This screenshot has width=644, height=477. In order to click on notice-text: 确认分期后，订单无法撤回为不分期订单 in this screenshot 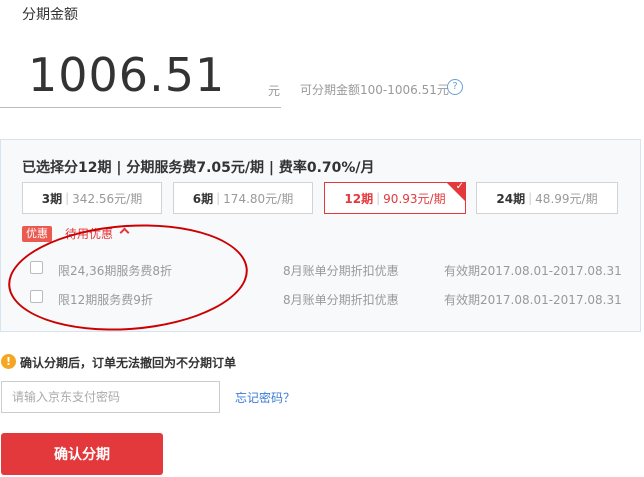, I will do `click(128, 363)`.